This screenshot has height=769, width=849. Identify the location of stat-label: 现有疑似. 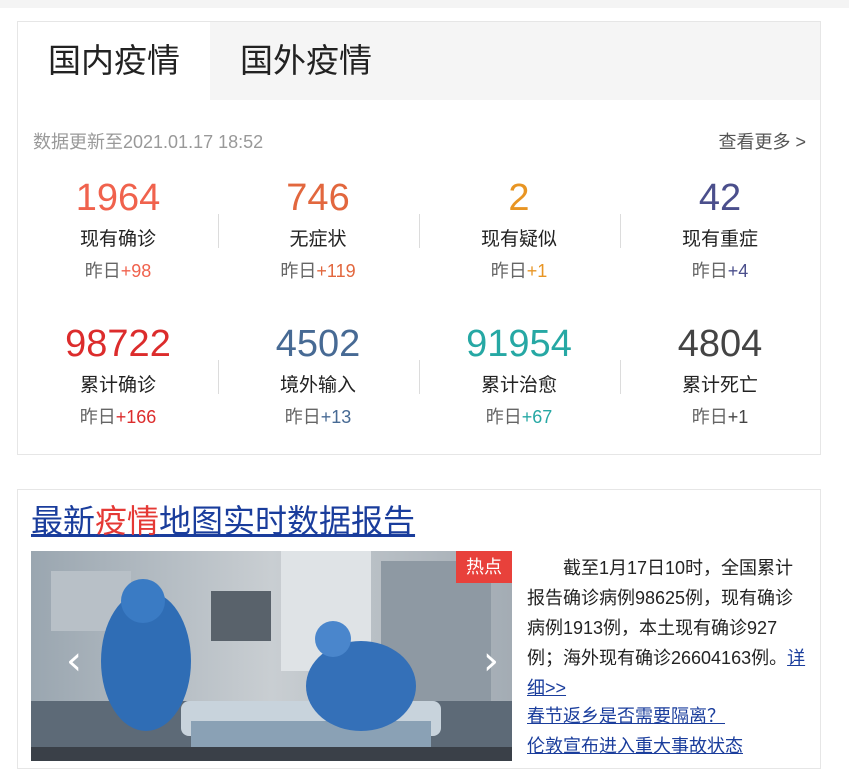
(518, 239).